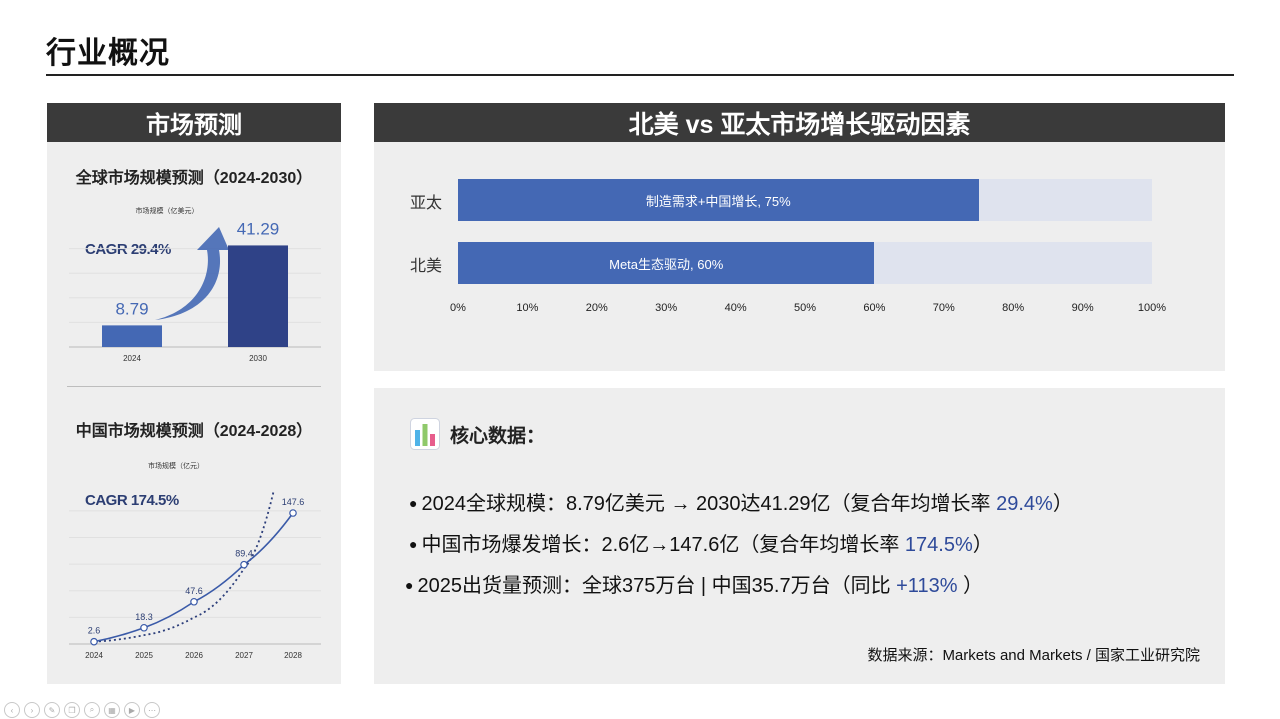  Describe the element at coordinates (144, 627) in the screenshot. I see `data-point-2025` at that location.